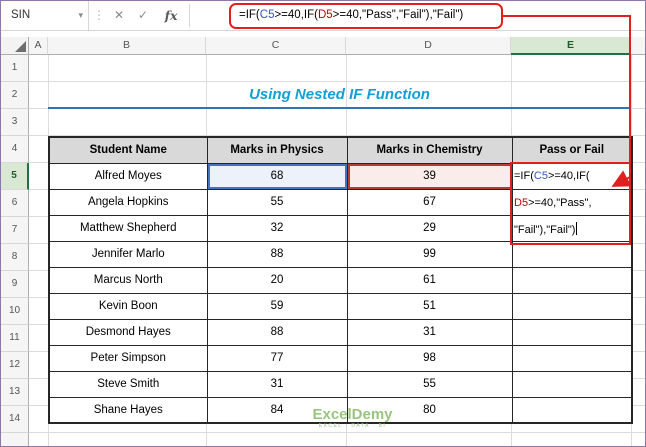 This screenshot has height=447, width=646. What do you see at coordinates (429, 306) in the screenshot?
I see `cell-chemistry: 51` at bounding box center [429, 306].